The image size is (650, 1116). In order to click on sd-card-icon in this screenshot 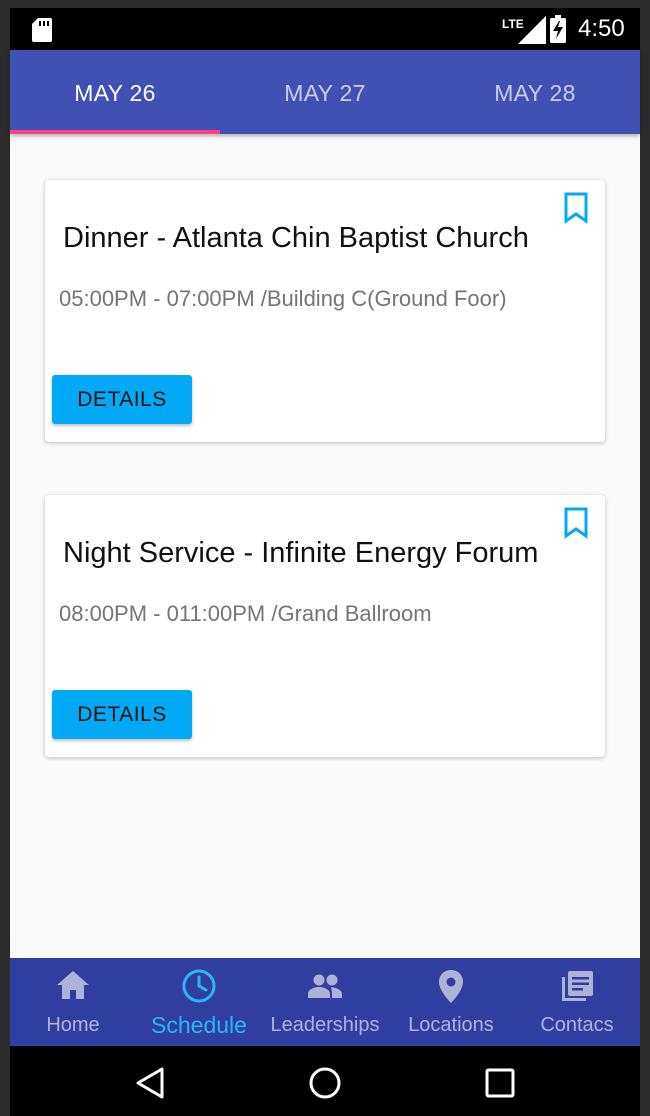, I will do `click(42, 30)`.